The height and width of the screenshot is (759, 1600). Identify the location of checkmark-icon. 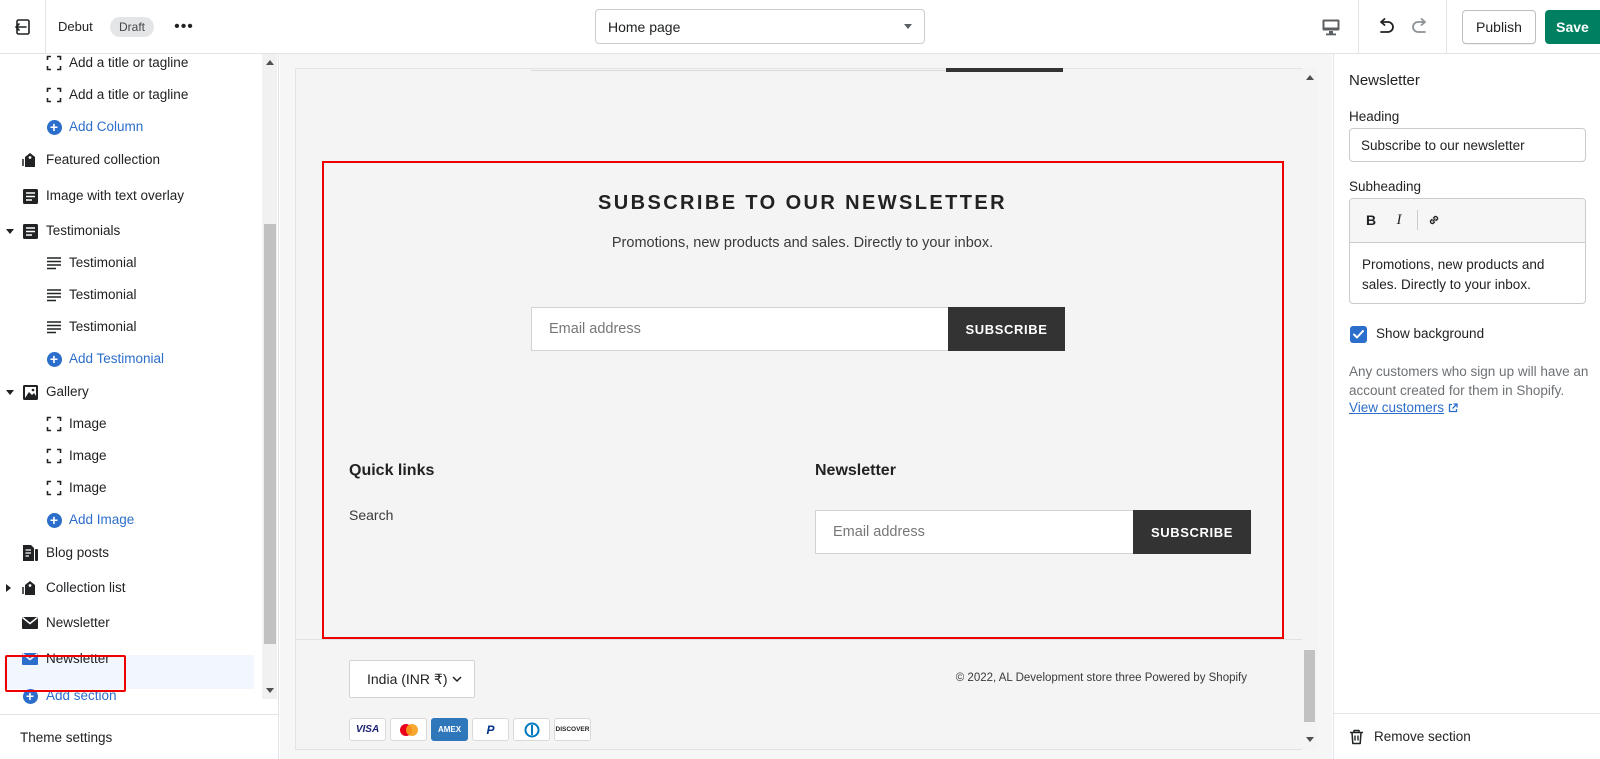
(1358, 334).